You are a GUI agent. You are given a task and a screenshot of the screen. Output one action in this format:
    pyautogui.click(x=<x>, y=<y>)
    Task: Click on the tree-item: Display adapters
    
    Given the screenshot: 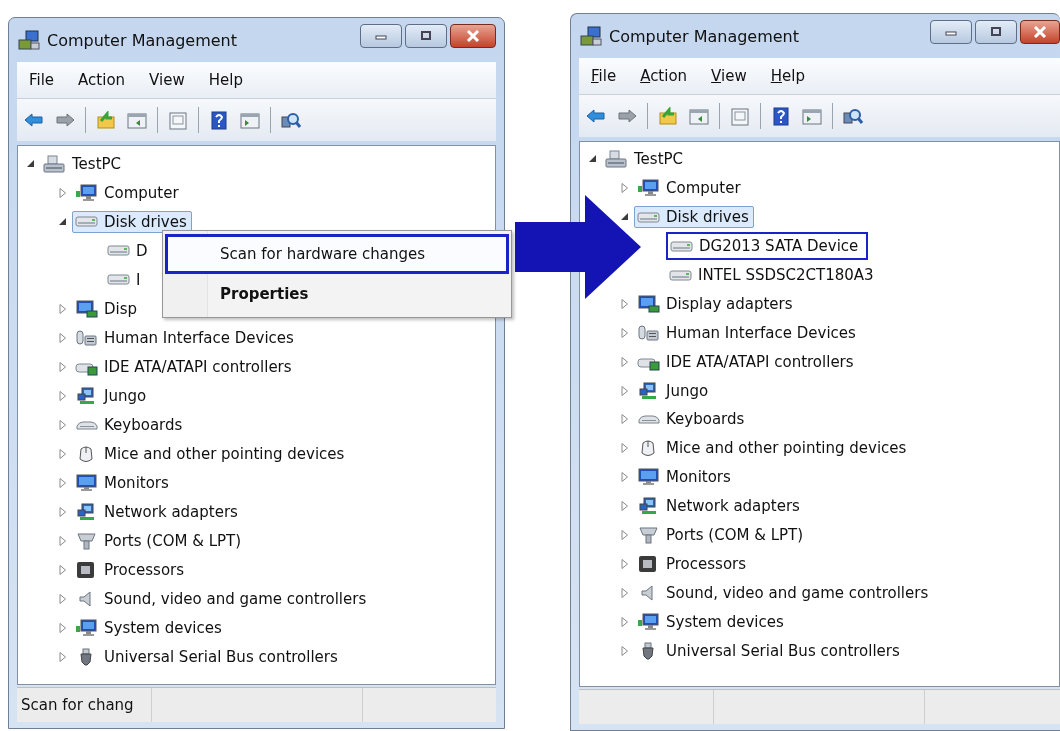 What is the action you would take?
    pyautogui.click(x=716, y=303)
    